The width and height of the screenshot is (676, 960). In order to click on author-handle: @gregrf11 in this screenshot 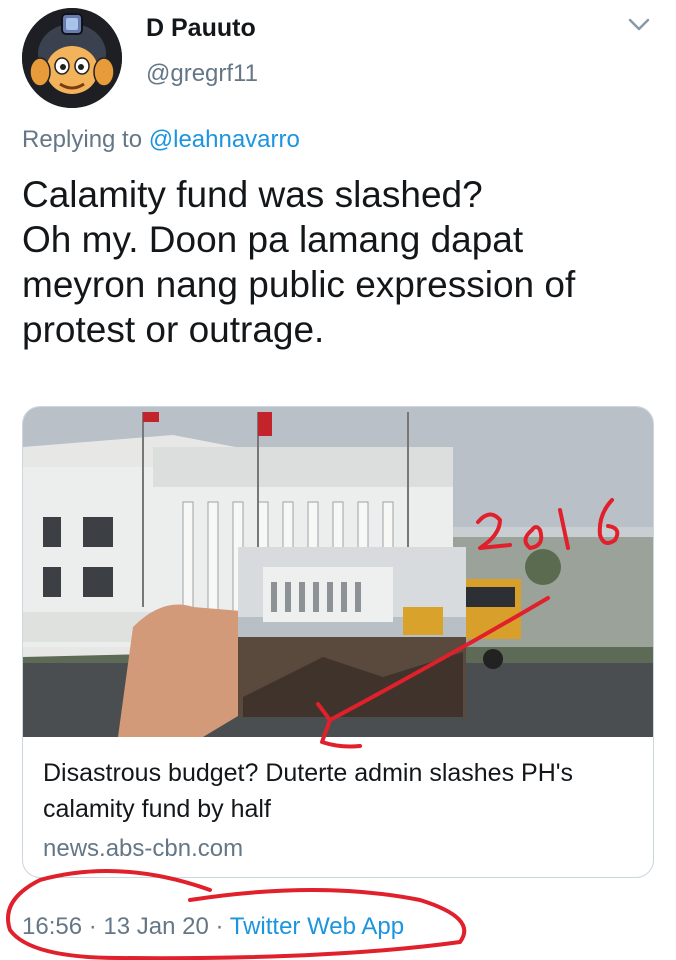, I will do `click(202, 74)`.